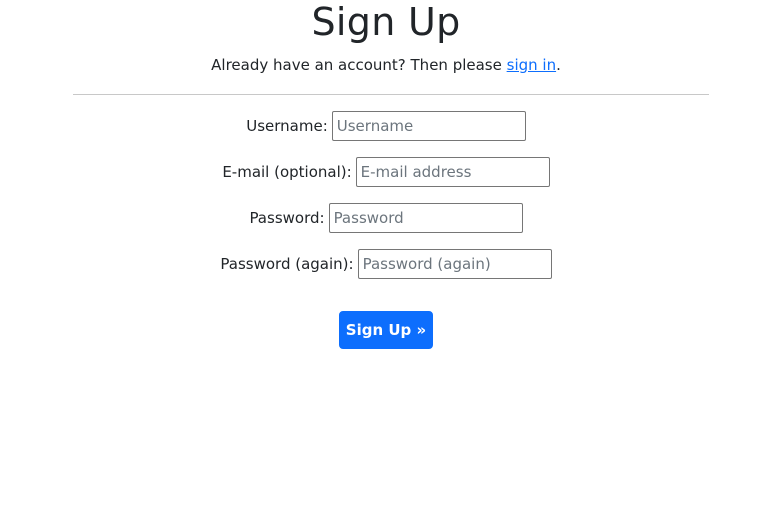 Image resolution: width=772 pixels, height=517 pixels. Describe the element at coordinates (428, 126) in the screenshot. I see `username-input` at that location.